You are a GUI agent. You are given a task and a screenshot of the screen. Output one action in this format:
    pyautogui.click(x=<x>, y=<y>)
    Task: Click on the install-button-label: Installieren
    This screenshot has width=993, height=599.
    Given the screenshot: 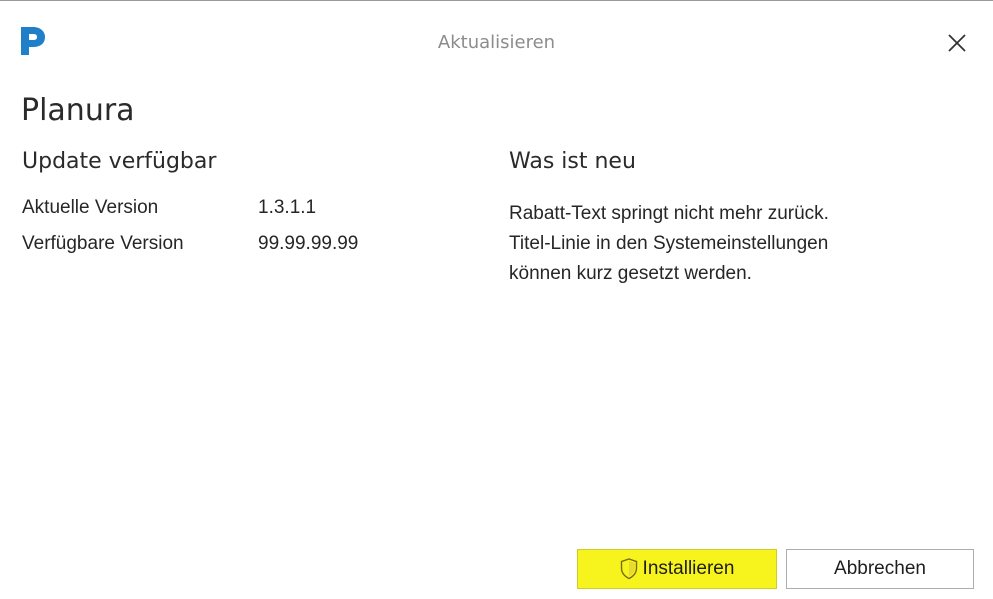 What is the action you would take?
    pyautogui.click(x=688, y=568)
    